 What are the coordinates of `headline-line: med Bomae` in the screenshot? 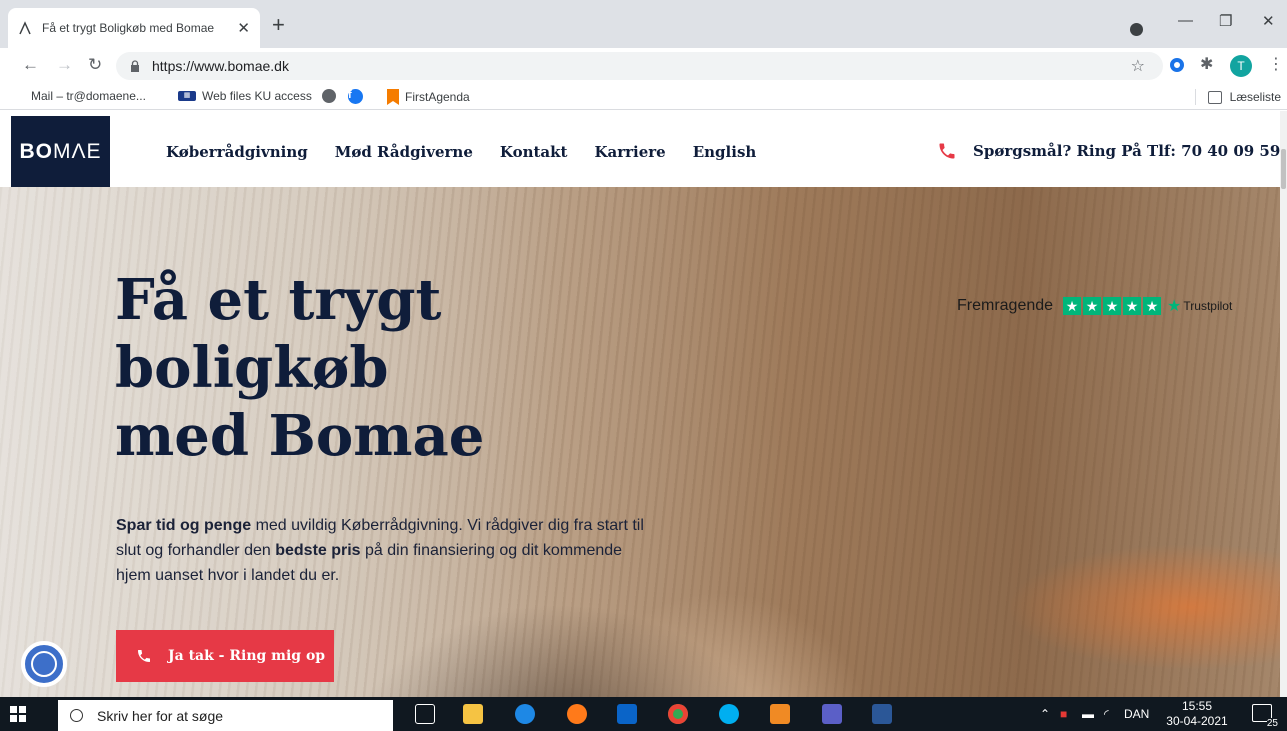 It's located at (300, 436).